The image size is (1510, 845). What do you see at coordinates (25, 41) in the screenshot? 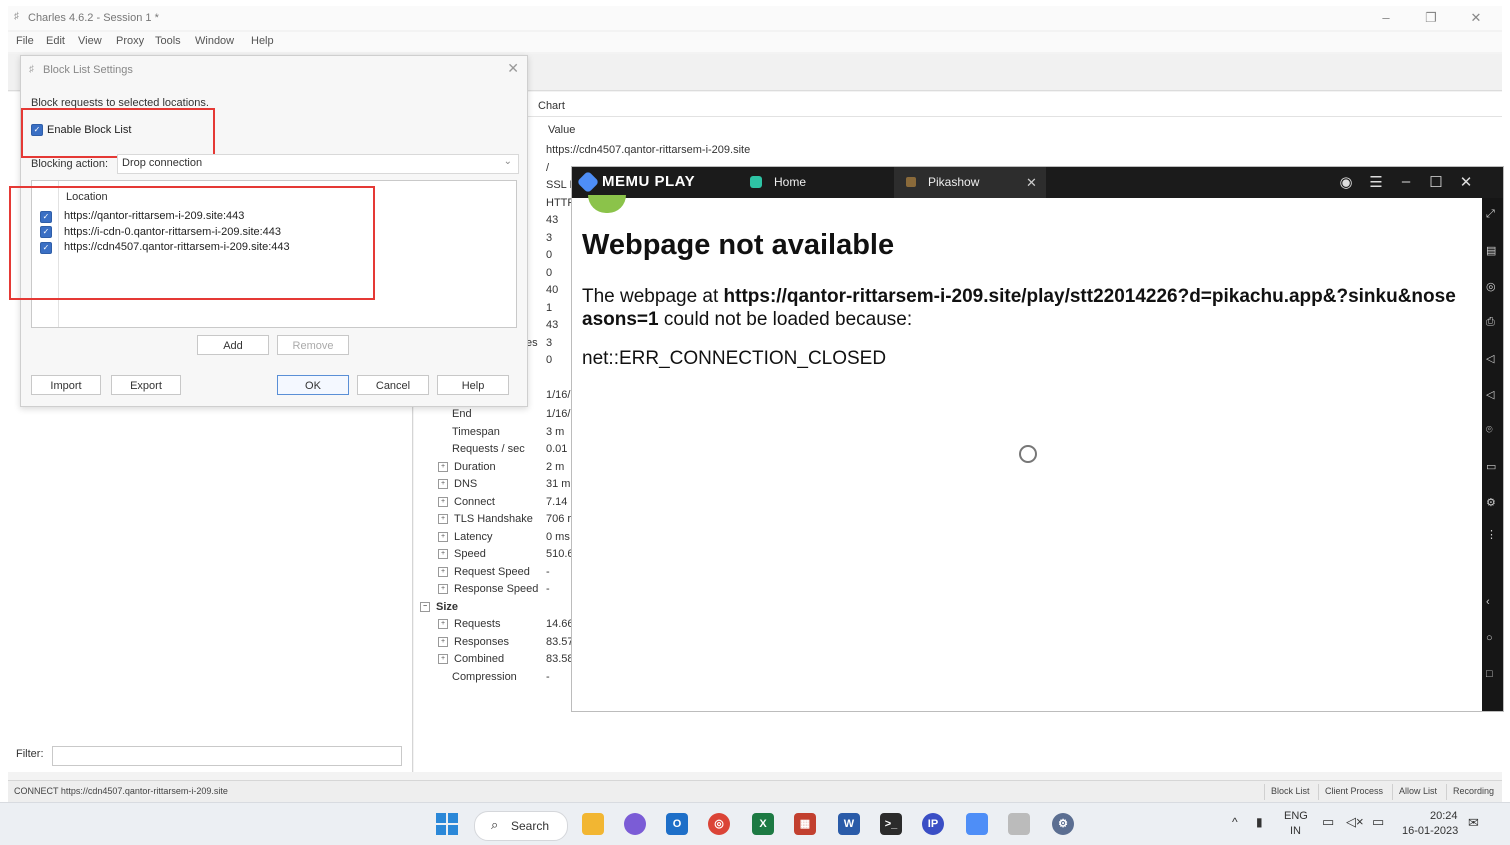
I see `menu-file: File` at bounding box center [25, 41].